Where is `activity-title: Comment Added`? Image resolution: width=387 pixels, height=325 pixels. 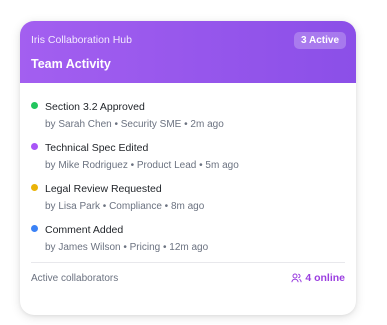
activity-title: Comment Added is located at coordinates (84, 230).